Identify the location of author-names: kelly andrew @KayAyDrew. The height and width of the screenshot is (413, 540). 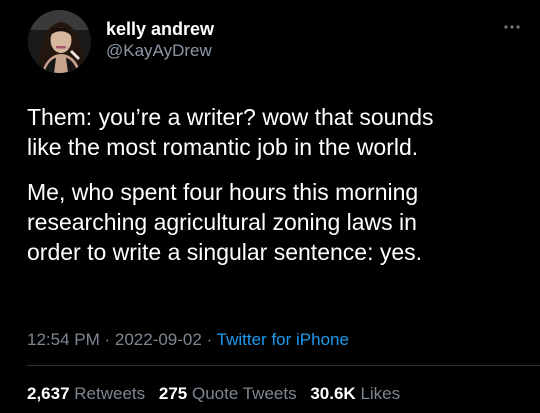
(160, 40).